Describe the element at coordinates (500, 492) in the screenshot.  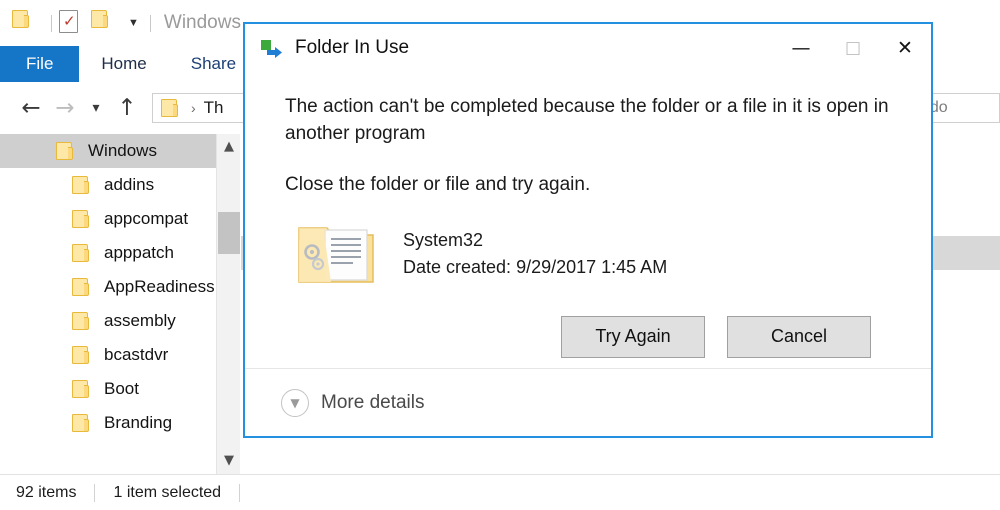
I see `status-bar: 92 items 1 item selected` at that location.